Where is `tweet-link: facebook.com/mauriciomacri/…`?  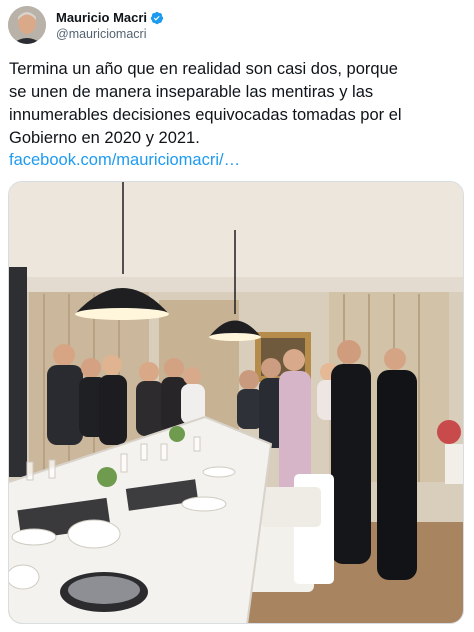 tweet-link: facebook.com/mauriciomacri/… is located at coordinates (124, 160).